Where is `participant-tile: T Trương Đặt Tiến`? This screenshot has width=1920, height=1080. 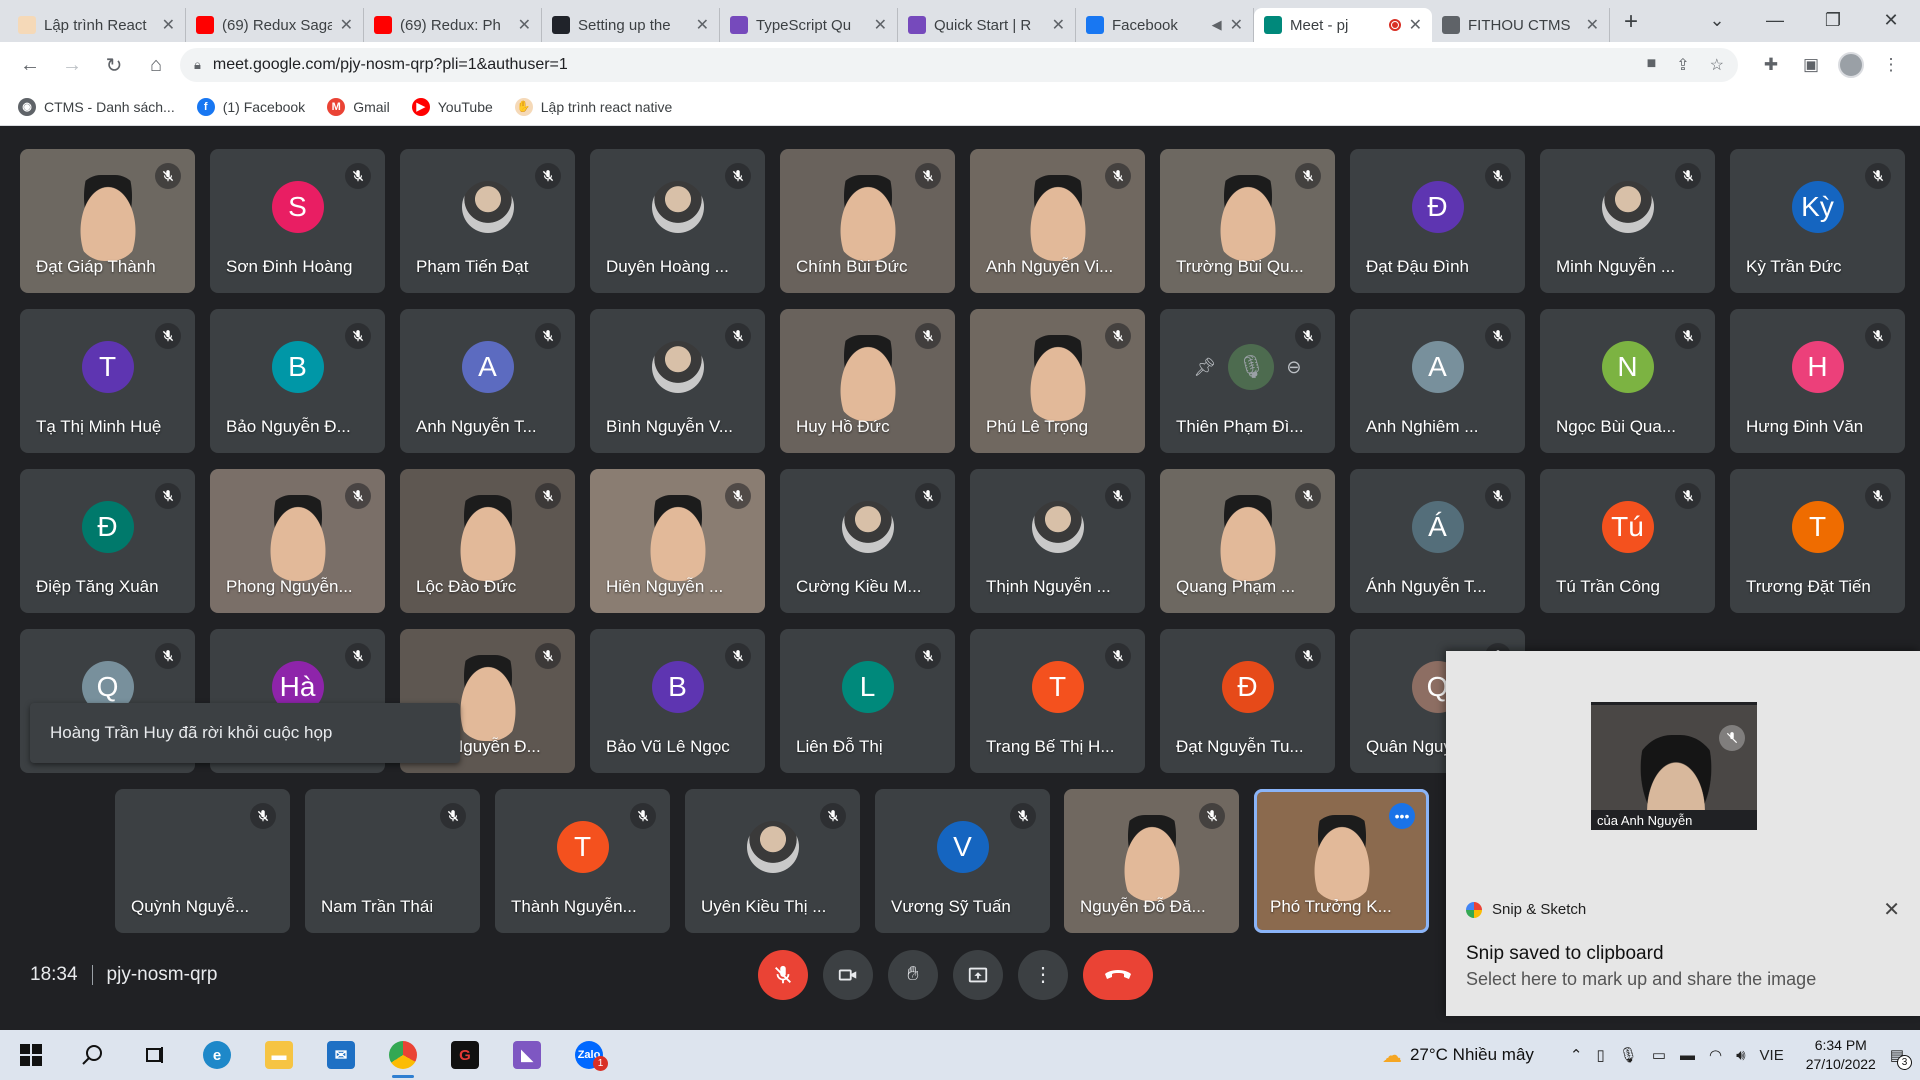 participant-tile: T Trương Đặt Tiến is located at coordinates (1817, 541).